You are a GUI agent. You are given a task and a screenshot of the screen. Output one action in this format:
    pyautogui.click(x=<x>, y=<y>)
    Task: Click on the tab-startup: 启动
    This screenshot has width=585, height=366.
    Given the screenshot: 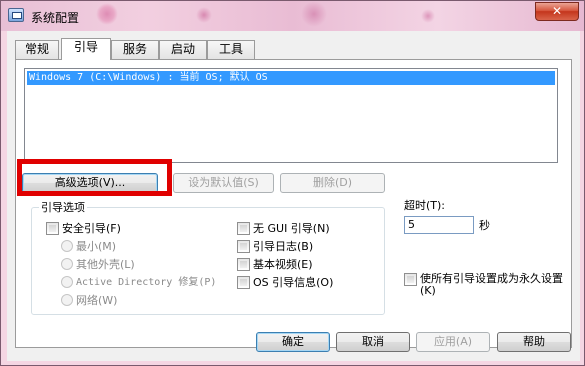 What is the action you would take?
    pyautogui.click(x=183, y=49)
    